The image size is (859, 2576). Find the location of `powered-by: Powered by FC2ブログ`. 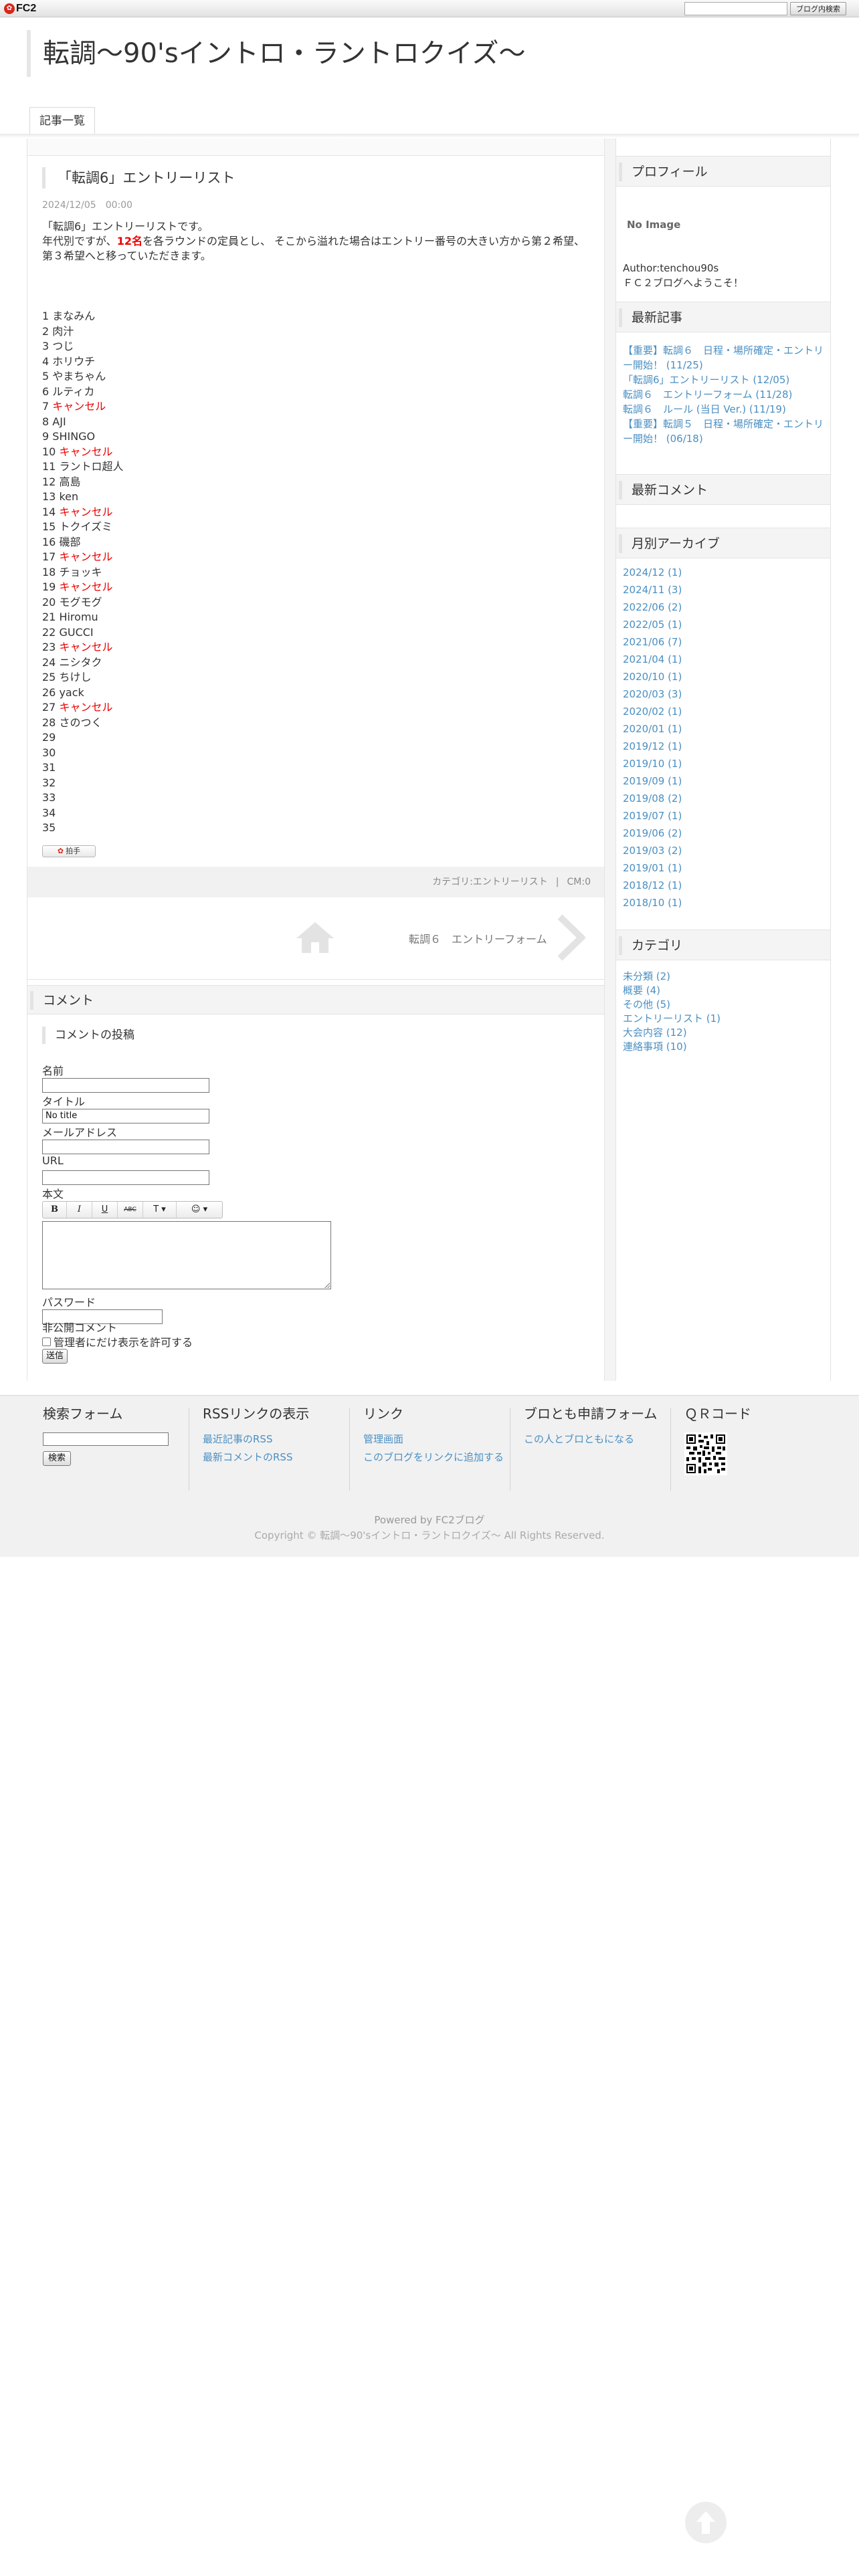

powered-by: Powered by FC2ブログ is located at coordinates (429, 1520).